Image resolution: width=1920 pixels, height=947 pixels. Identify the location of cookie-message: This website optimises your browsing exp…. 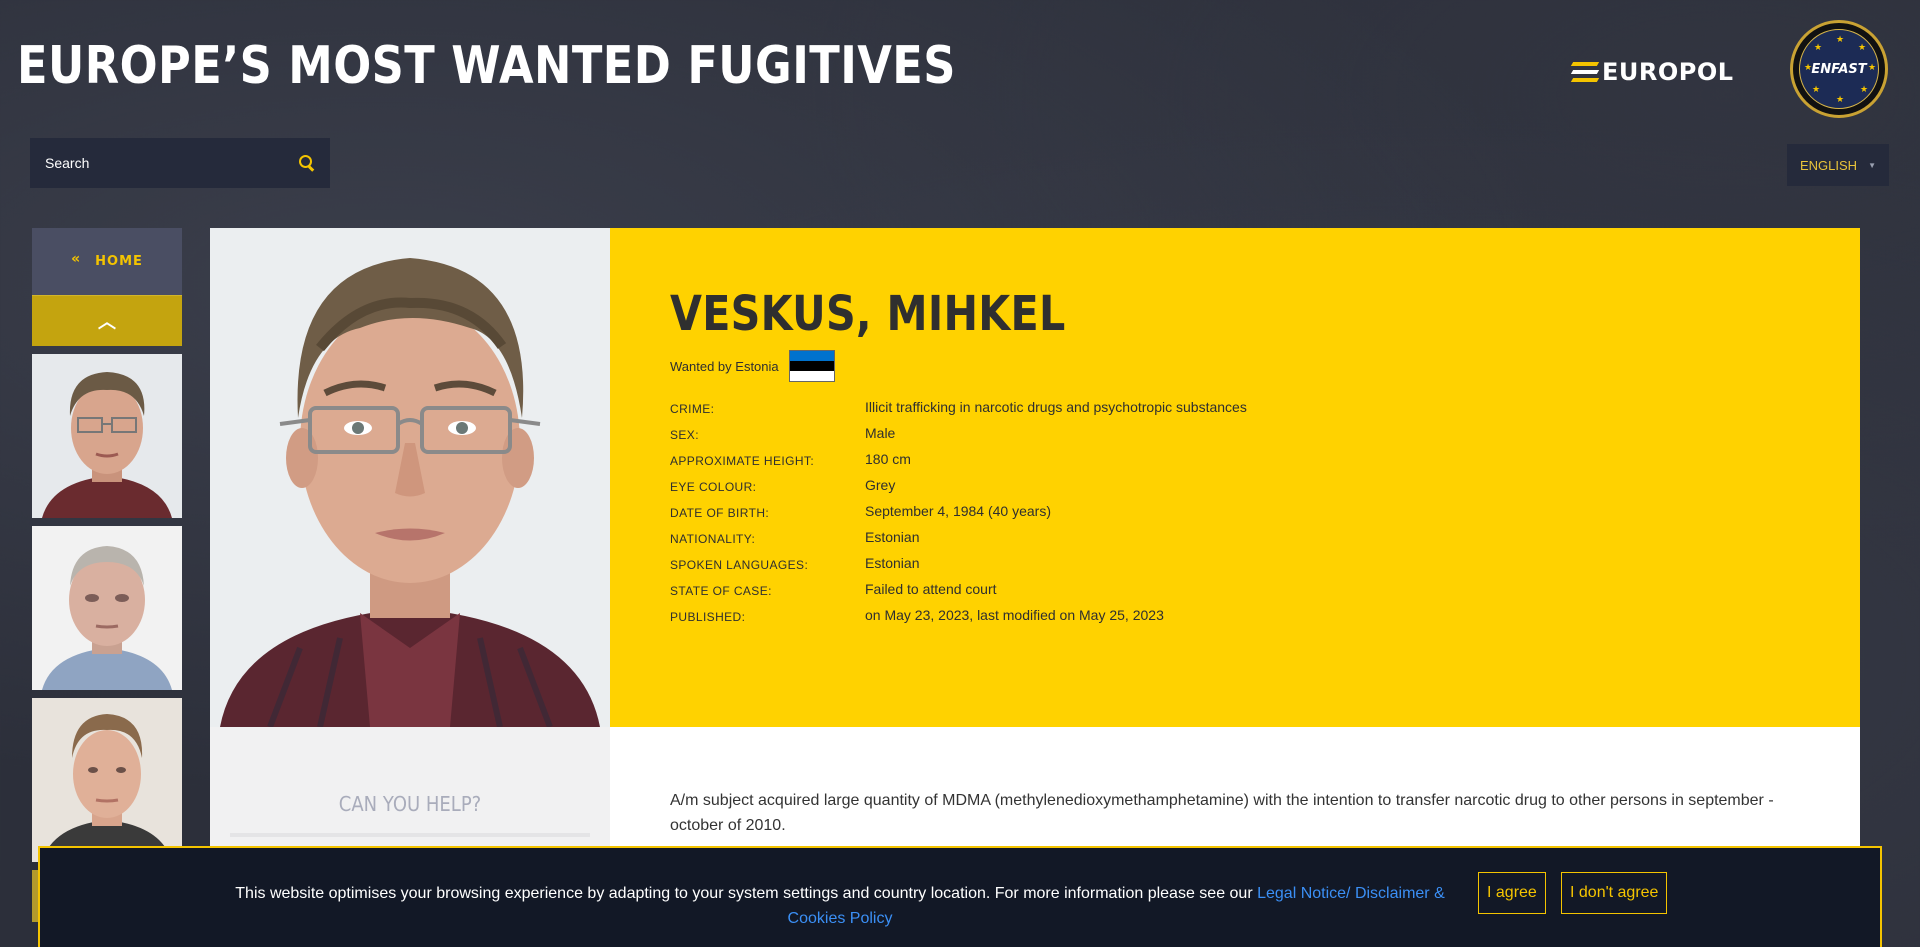
(750, 906).